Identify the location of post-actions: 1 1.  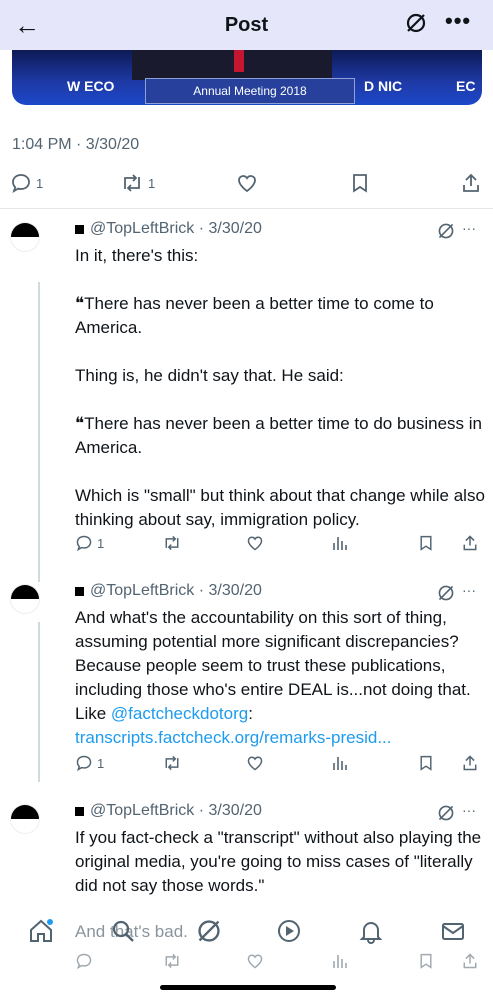
(246, 186).